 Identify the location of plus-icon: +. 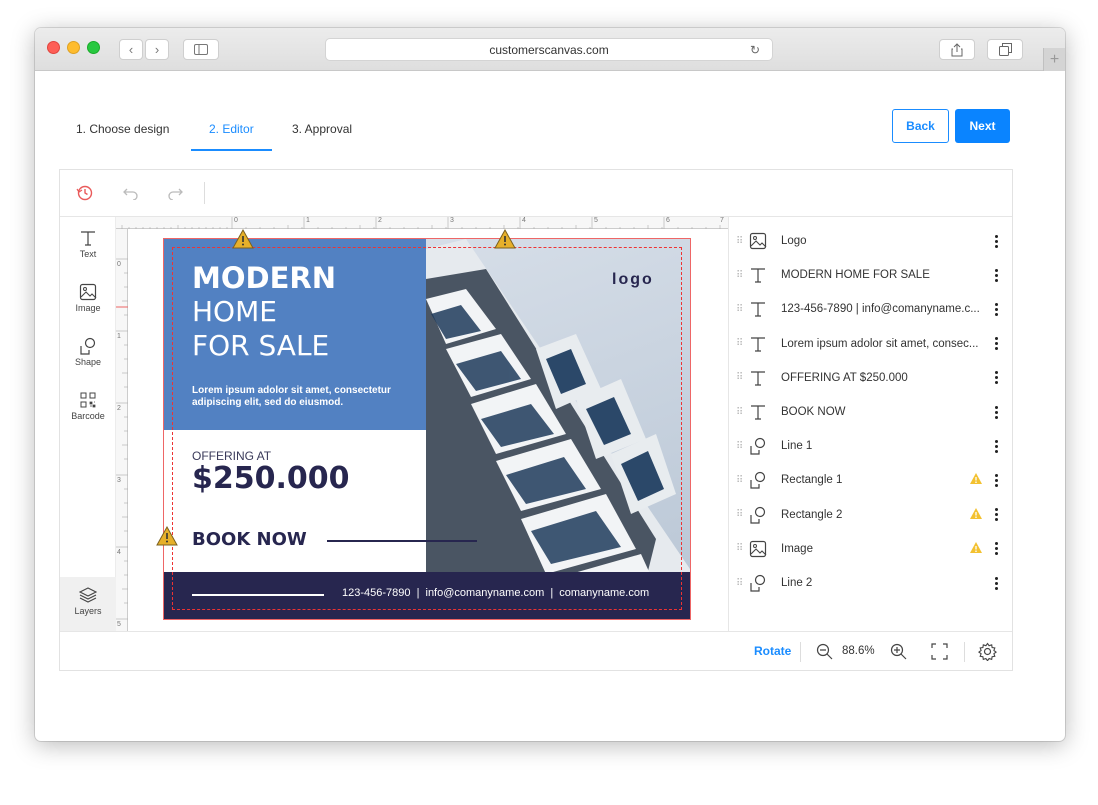
(1054, 59).